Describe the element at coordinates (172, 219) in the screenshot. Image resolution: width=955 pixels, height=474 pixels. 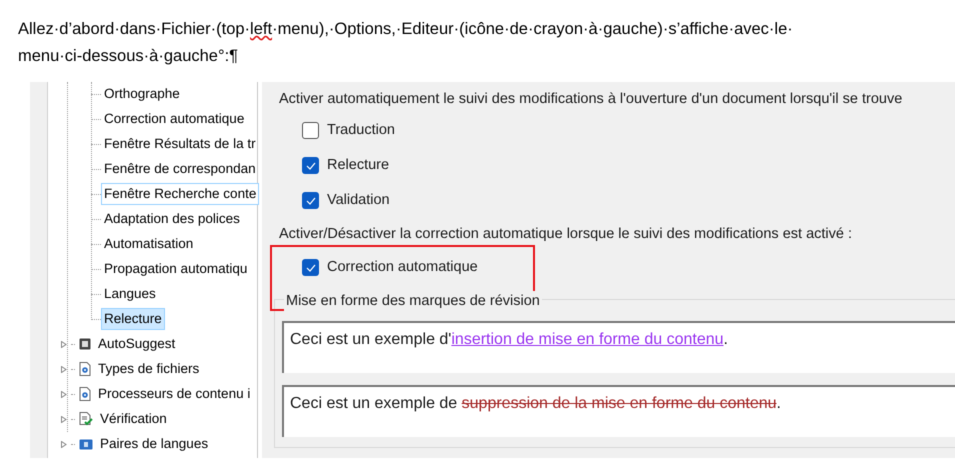
I see `tree-item: Adaptation des polices` at that location.